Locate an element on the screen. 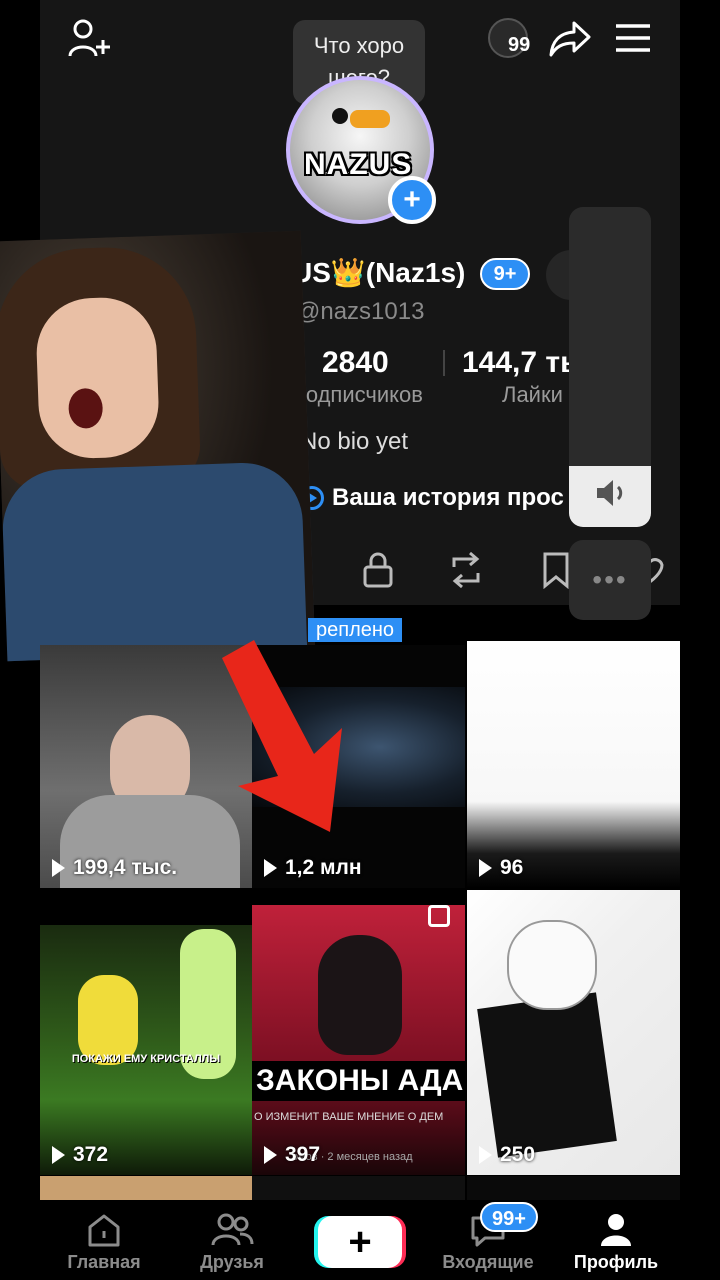 This screenshot has width=720, height=1280. tab-private is located at coordinates (378, 570).